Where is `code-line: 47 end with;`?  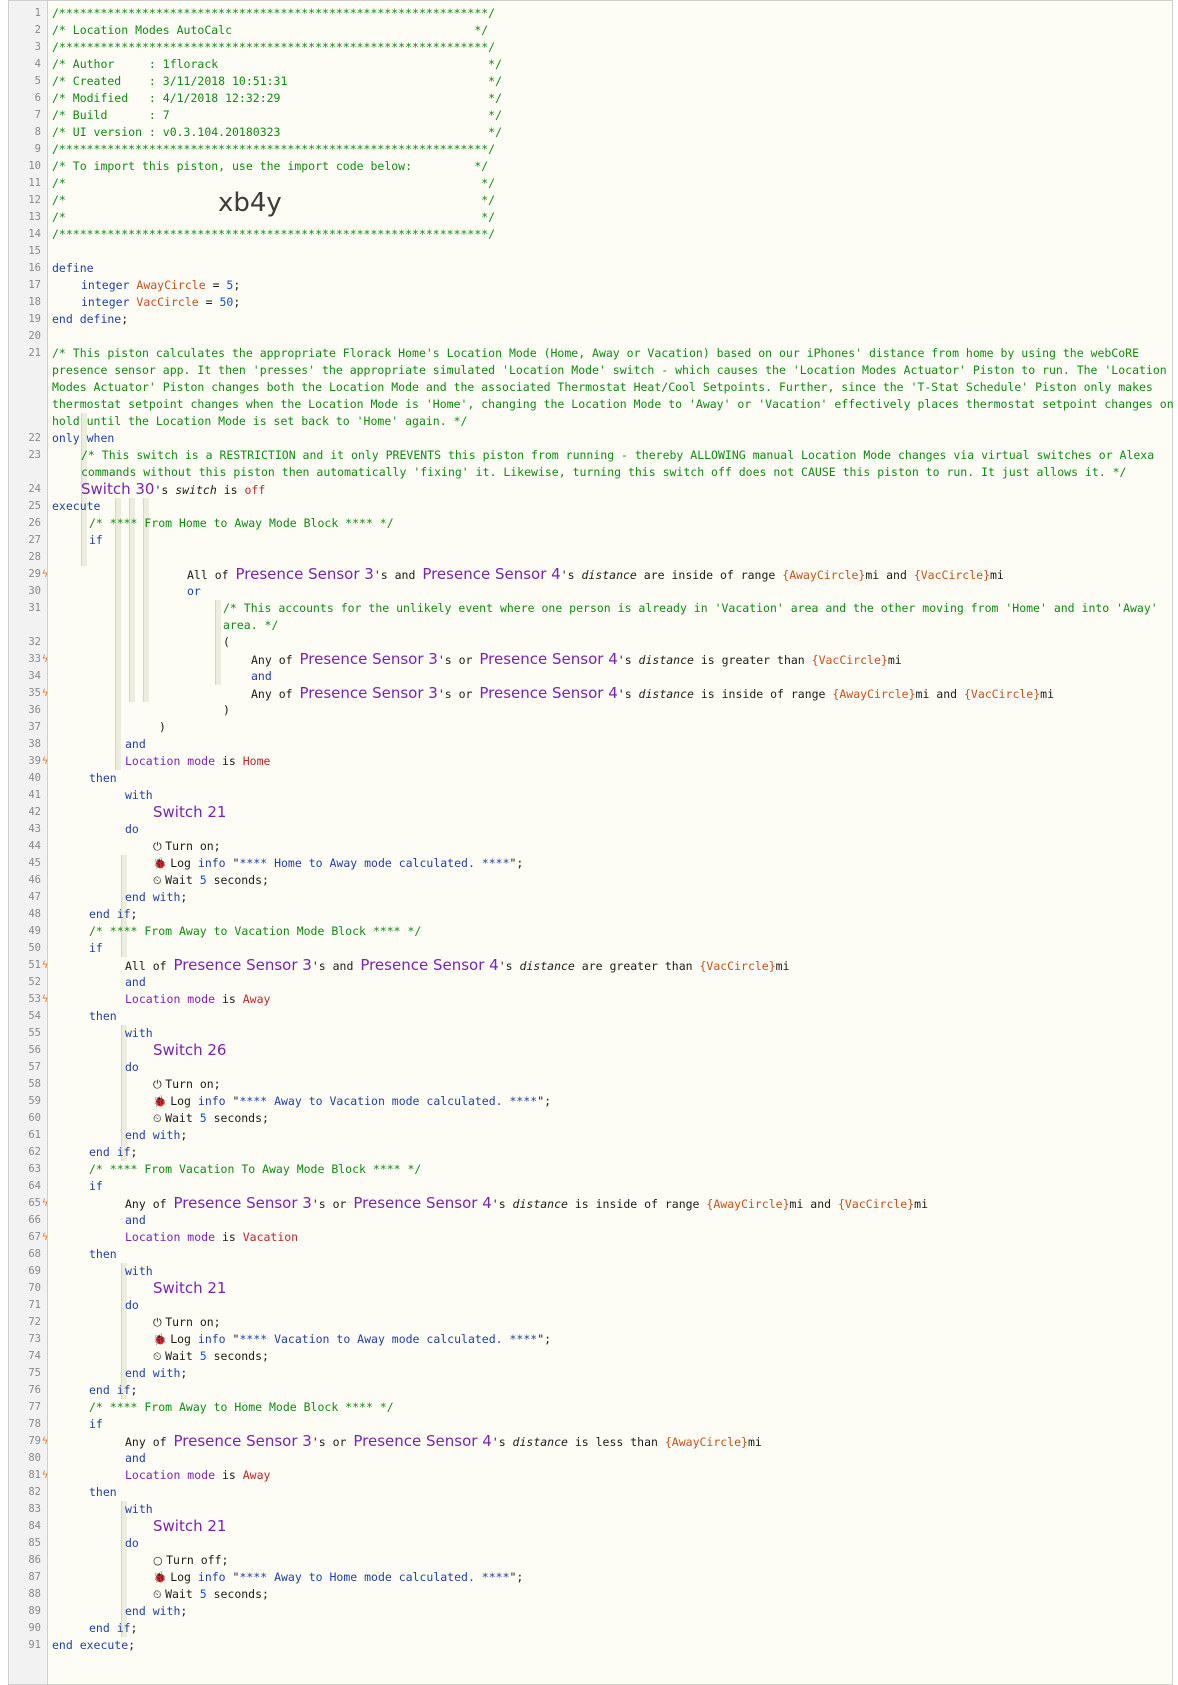
code-line: 47 end with; is located at coordinates (590, 897).